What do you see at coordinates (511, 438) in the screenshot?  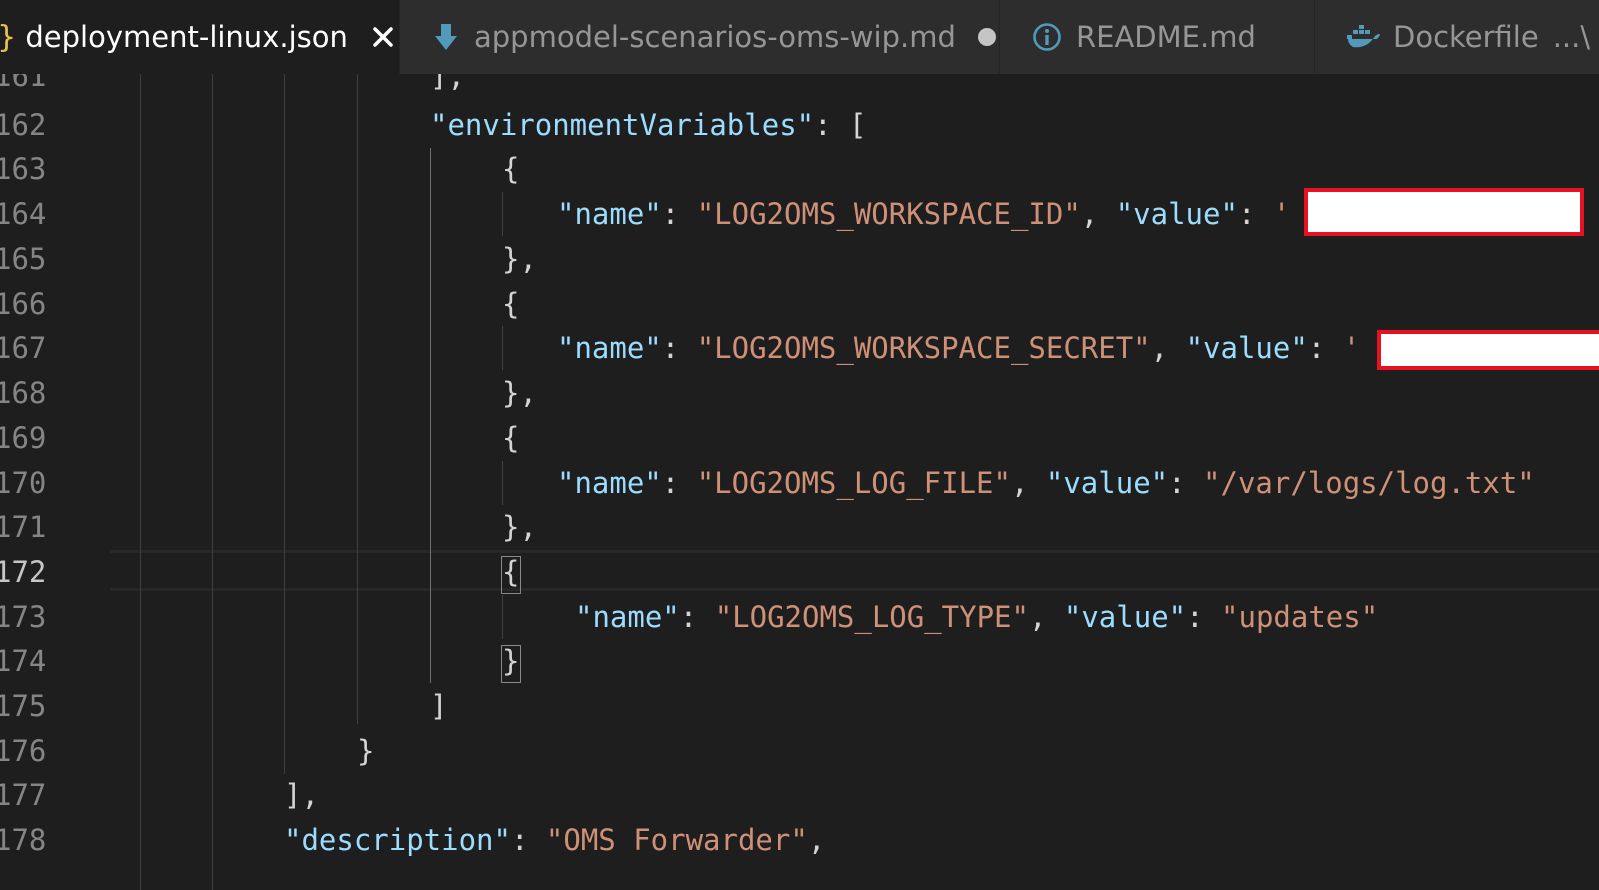 I see `code-line-169: {` at bounding box center [511, 438].